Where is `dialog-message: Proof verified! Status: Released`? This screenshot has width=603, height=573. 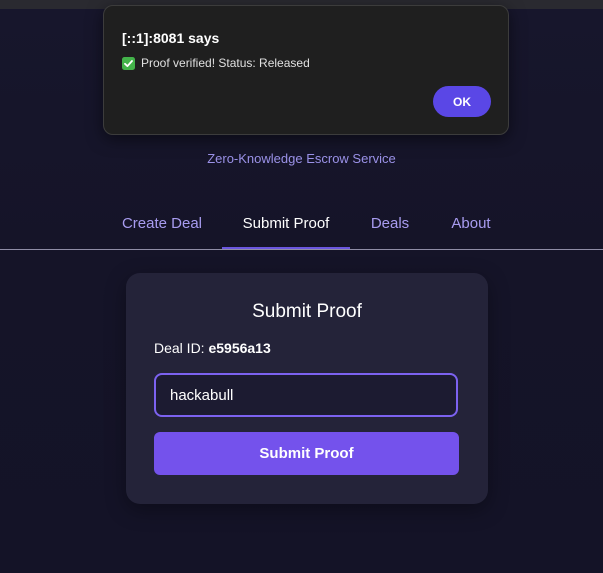
dialog-message: Proof verified! Status: Released is located at coordinates (216, 63).